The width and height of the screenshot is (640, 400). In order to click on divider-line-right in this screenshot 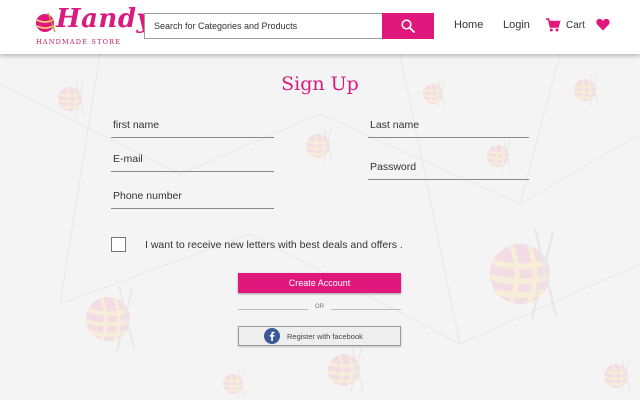, I will do `click(366, 309)`.